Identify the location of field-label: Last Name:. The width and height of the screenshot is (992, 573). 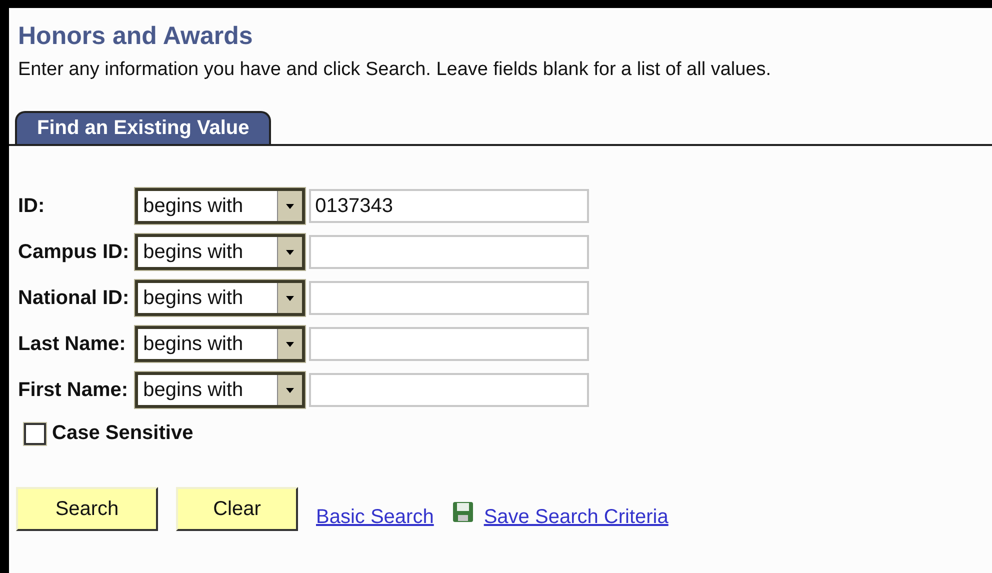
(72, 344).